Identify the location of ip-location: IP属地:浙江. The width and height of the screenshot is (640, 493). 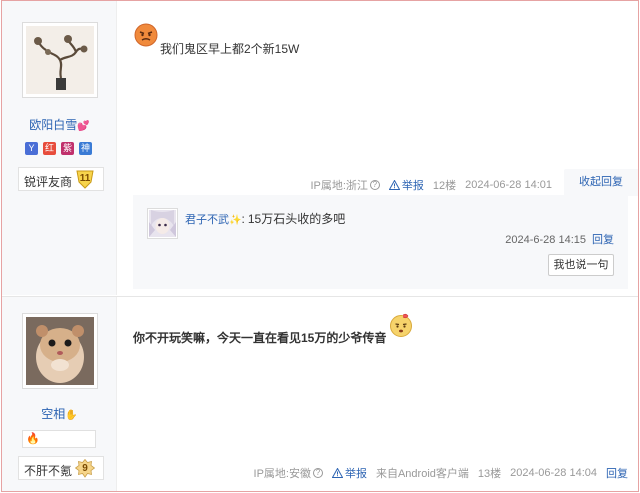
(339, 186).